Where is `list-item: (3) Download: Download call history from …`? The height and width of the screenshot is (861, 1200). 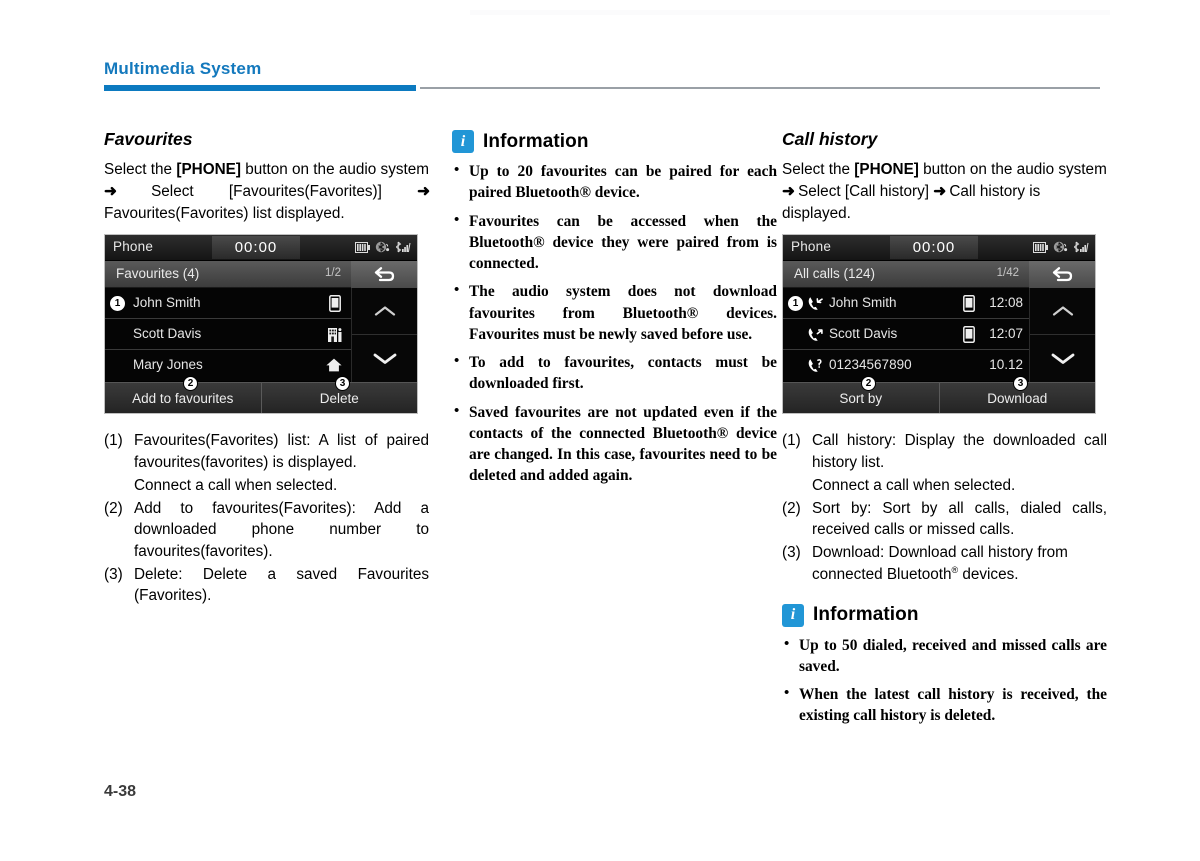 list-item: (3) Download: Download call history from … is located at coordinates (944, 564).